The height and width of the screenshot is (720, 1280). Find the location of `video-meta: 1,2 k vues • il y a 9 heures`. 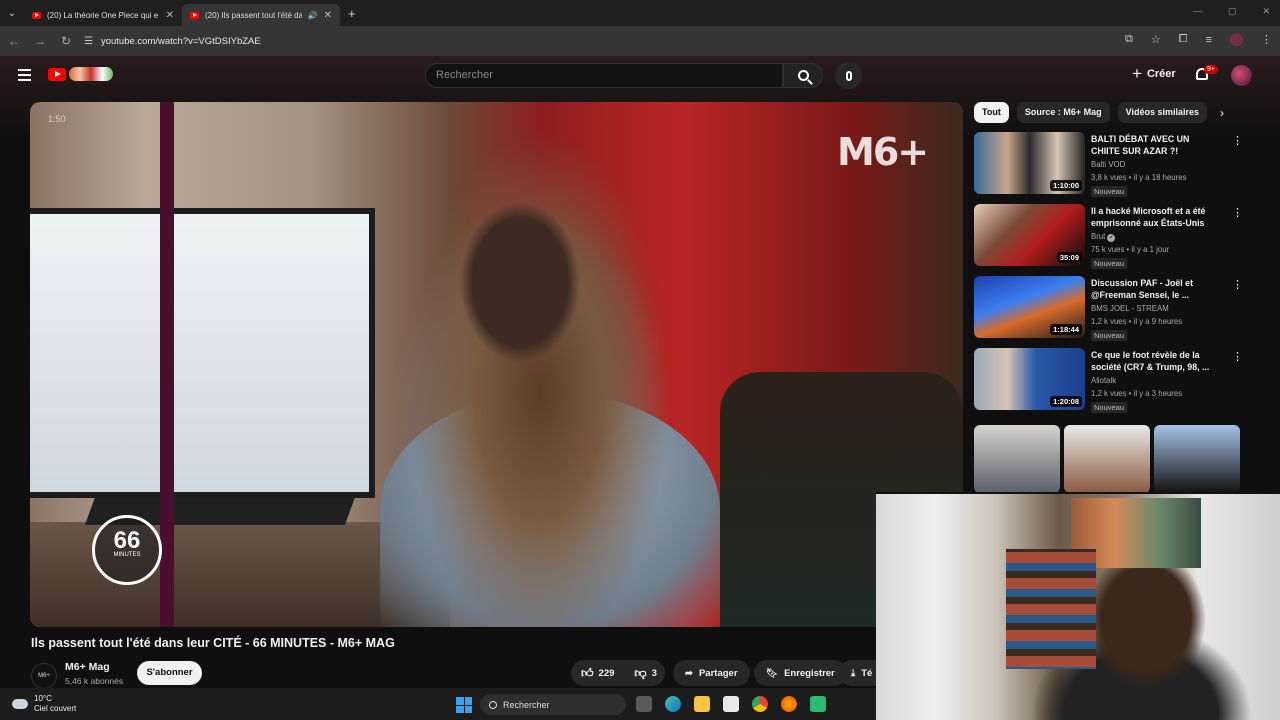

video-meta: 1,2 k vues • il y a 9 heures is located at coordinates (1137, 321).